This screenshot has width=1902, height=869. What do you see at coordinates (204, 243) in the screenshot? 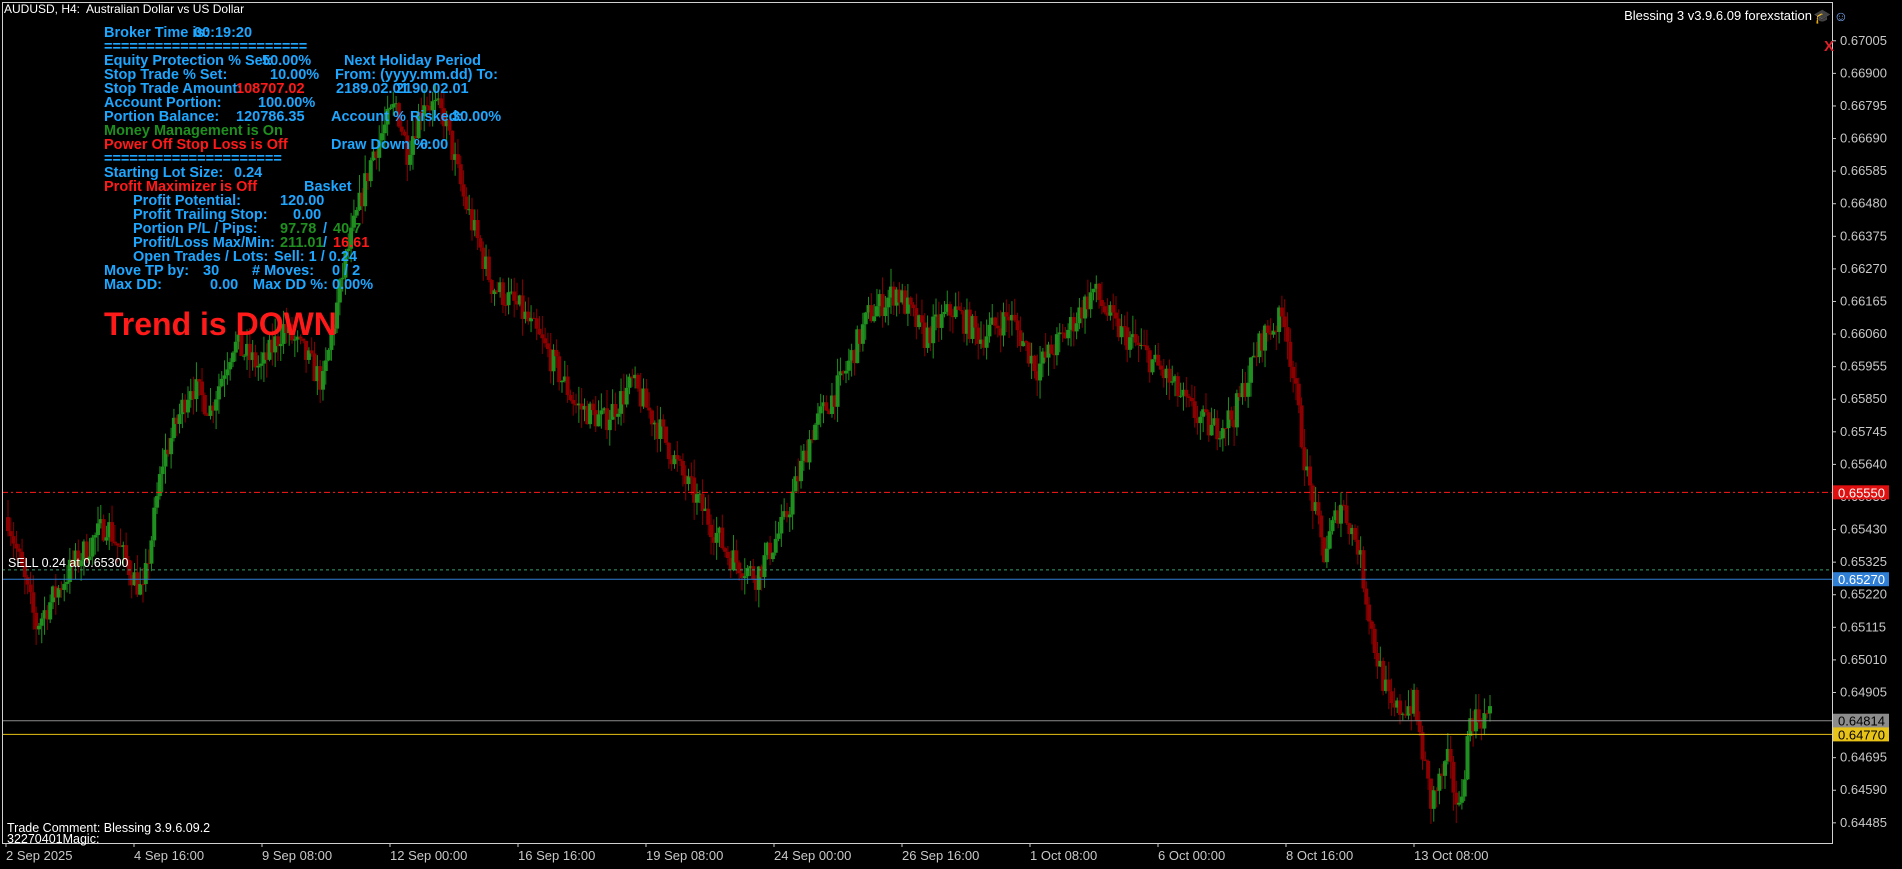
I see `pl-maxmin-label: Profit/Loss Max/Min:` at bounding box center [204, 243].